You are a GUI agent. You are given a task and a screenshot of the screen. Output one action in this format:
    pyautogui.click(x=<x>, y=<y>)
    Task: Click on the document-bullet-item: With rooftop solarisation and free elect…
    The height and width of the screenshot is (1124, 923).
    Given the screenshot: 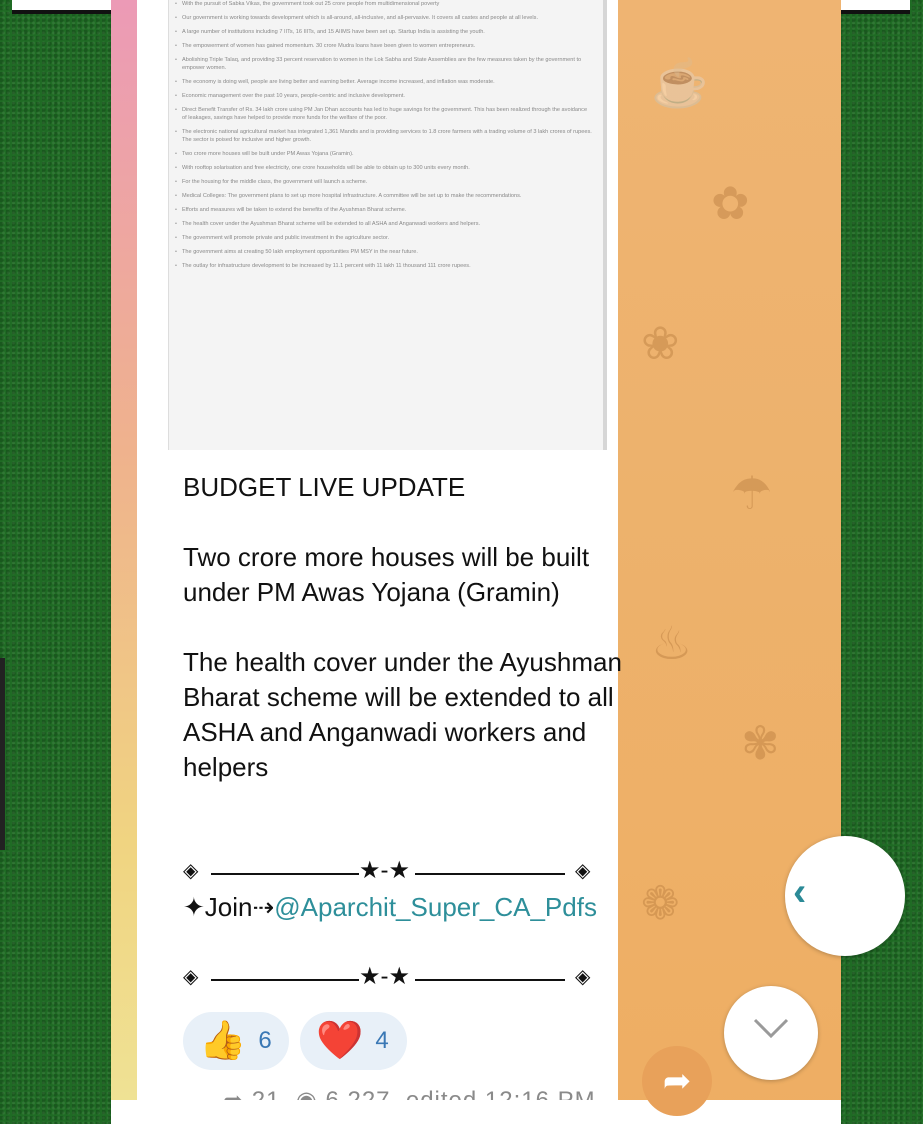 What is the action you would take?
    pyautogui.click(x=384, y=168)
    